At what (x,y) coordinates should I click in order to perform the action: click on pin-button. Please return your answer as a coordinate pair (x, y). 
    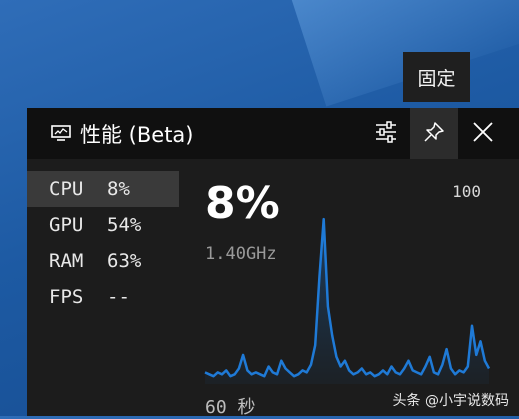
    Looking at the image, I should click on (434, 133).